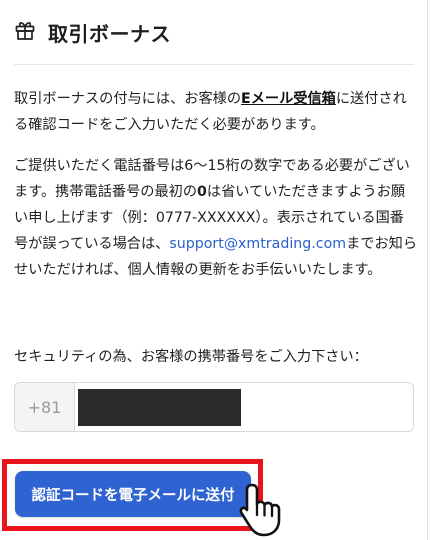 The width and height of the screenshot is (433, 540). What do you see at coordinates (109, 33) in the screenshot?
I see `page-title: 取引ボーナス` at bounding box center [109, 33].